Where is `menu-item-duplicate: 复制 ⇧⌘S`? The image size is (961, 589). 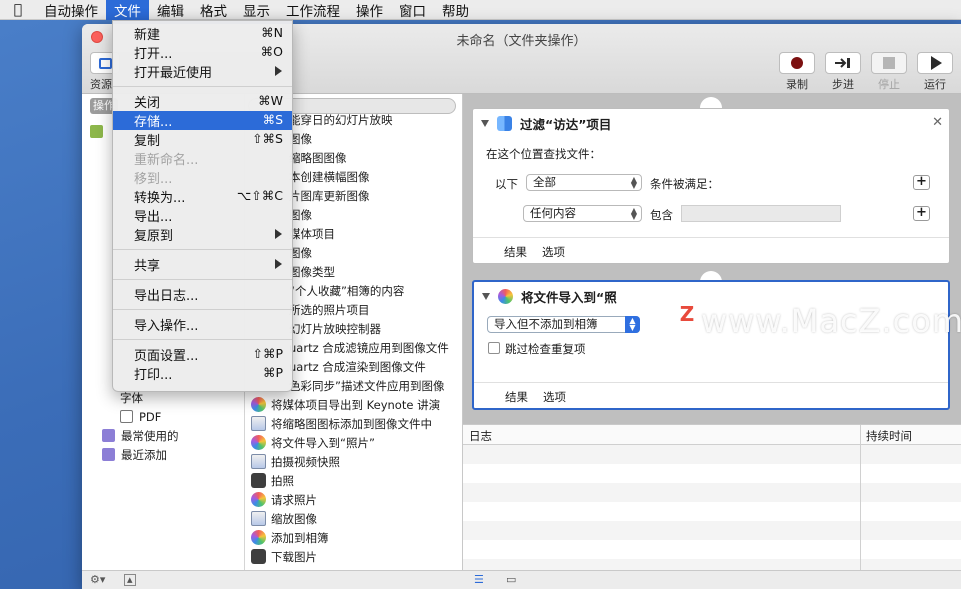
menu-item-duplicate: 复制 ⇧⌘S is located at coordinates (202, 139).